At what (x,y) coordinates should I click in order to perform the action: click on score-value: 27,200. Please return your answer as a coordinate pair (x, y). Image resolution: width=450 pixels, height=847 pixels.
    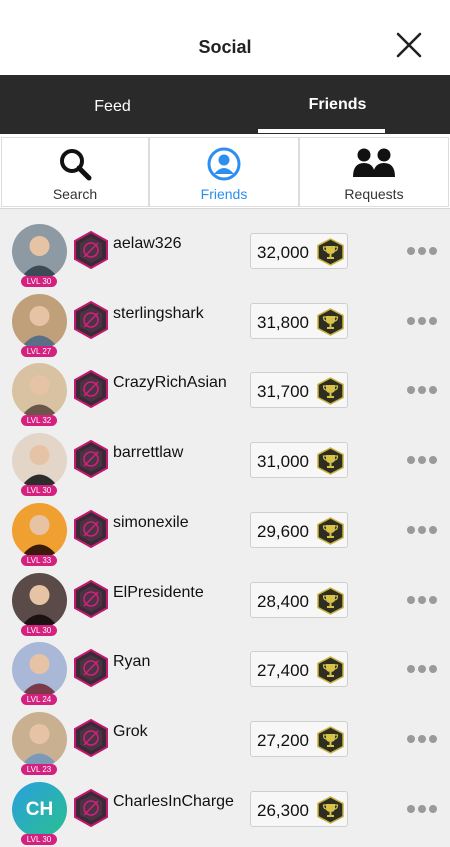
    Looking at the image, I should click on (283, 740).